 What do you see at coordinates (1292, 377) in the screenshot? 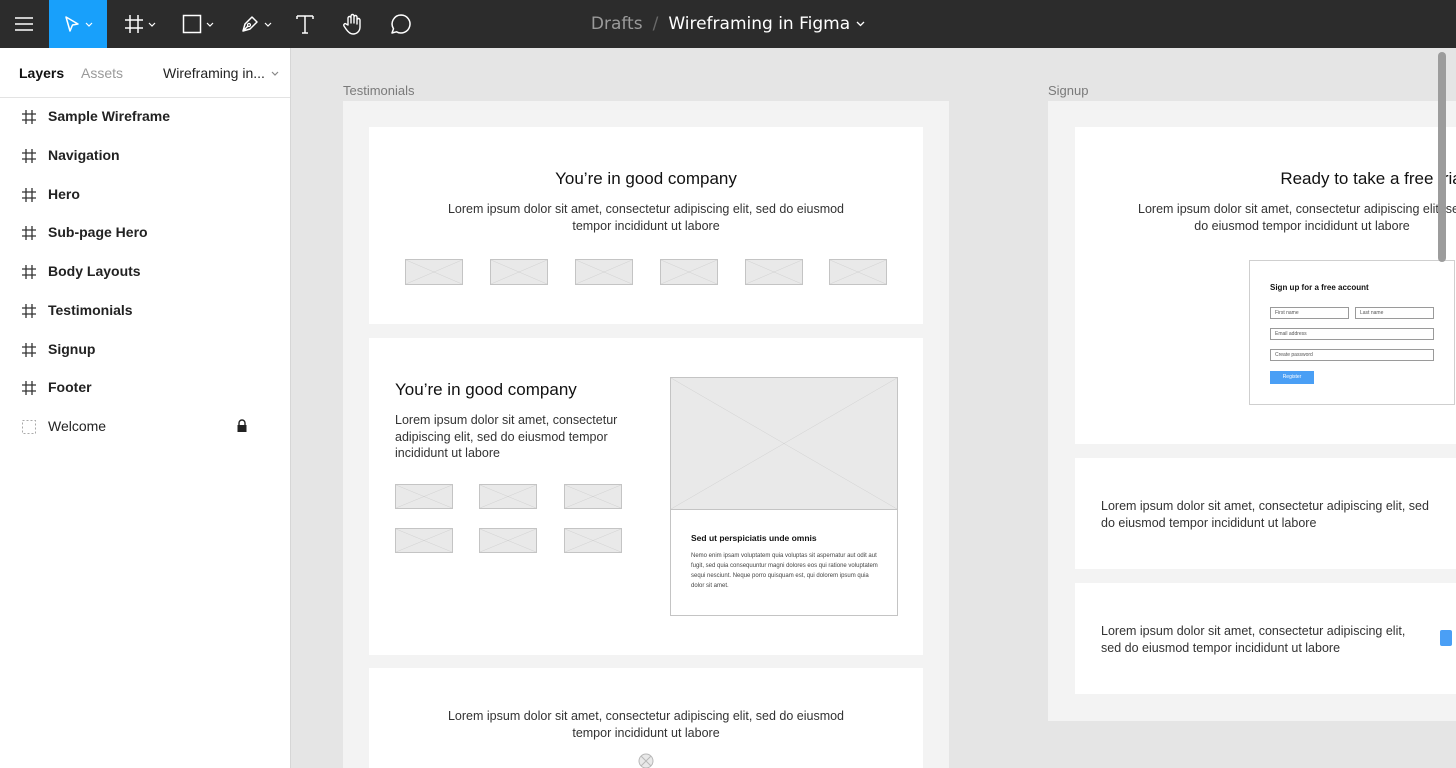
I see `register-button: Register` at bounding box center [1292, 377].